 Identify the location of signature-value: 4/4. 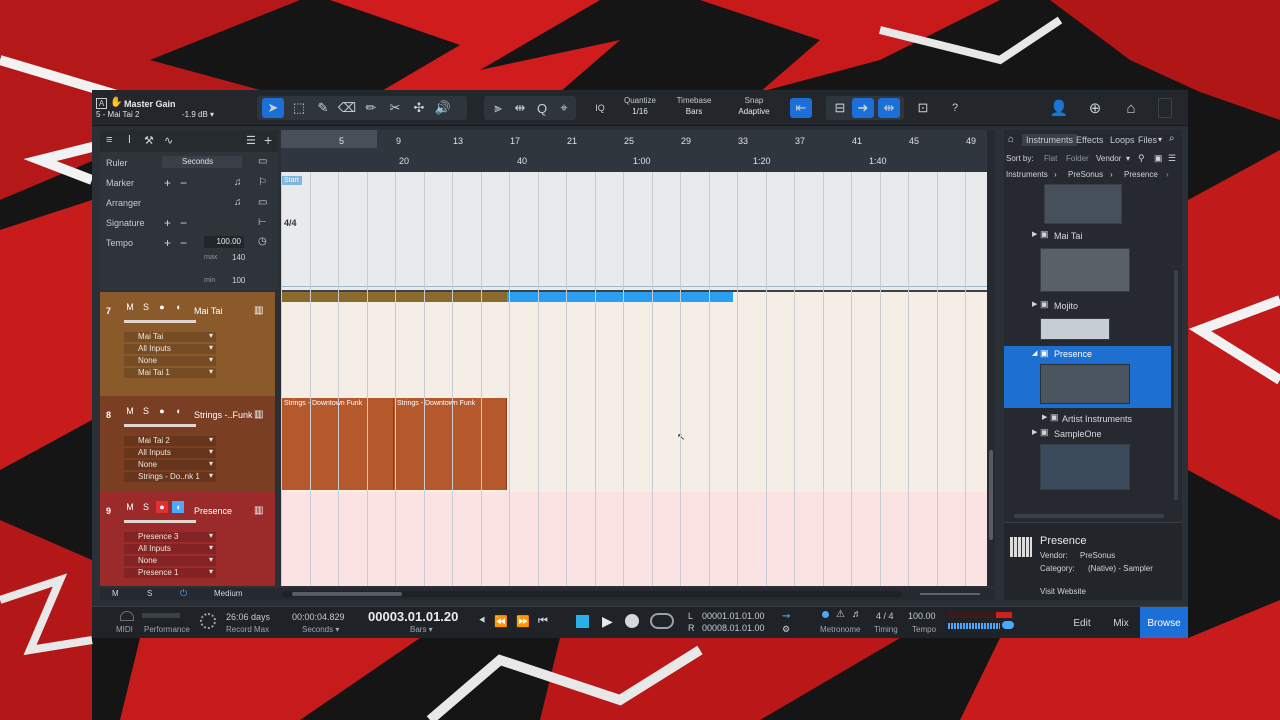
(290, 223).